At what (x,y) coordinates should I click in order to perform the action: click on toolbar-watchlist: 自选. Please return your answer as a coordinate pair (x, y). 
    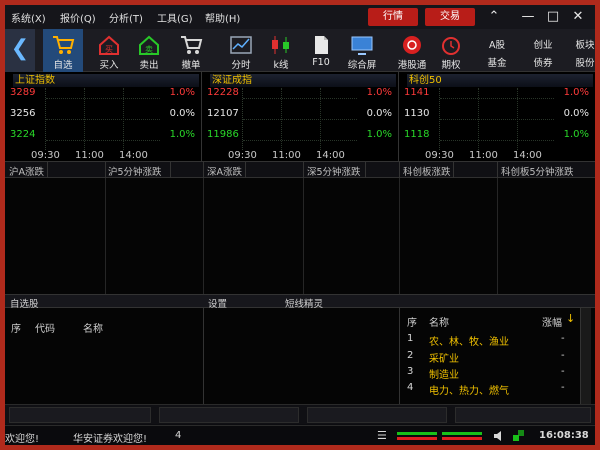
    Looking at the image, I should click on (63, 50).